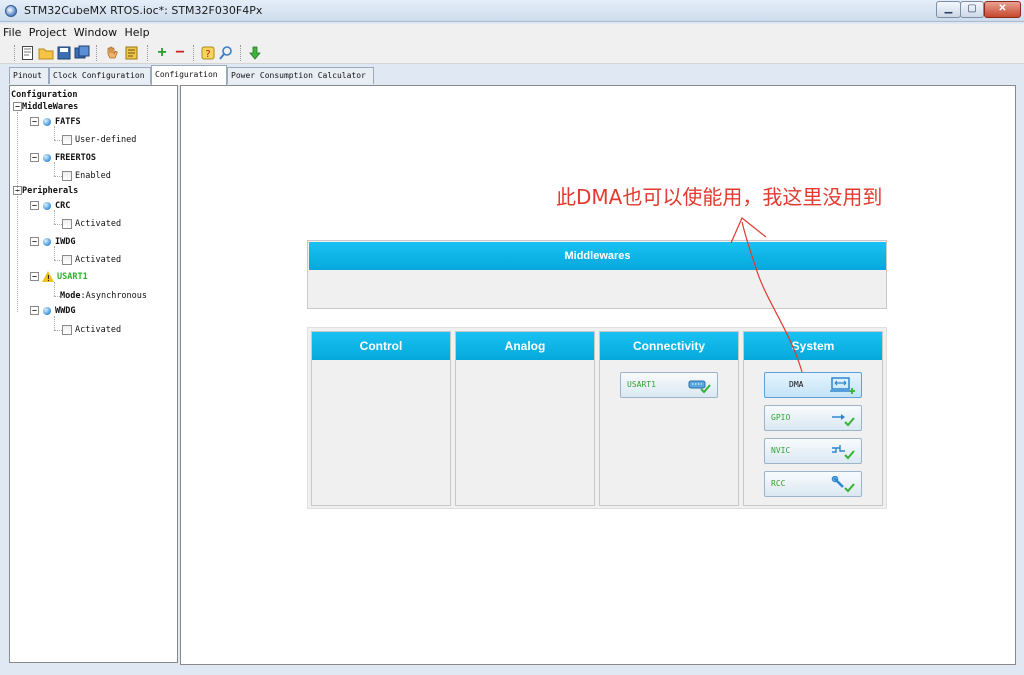 The width and height of the screenshot is (1024, 675). I want to click on button-label: NVIC, so click(781, 450).